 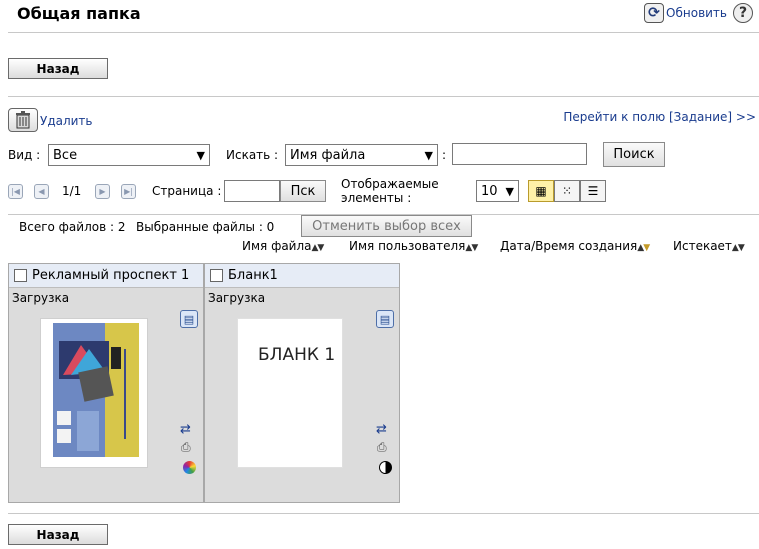 What do you see at coordinates (41, 191) in the screenshot?
I see `prev-page-icon: ◀` at bounding box center [41, 191].